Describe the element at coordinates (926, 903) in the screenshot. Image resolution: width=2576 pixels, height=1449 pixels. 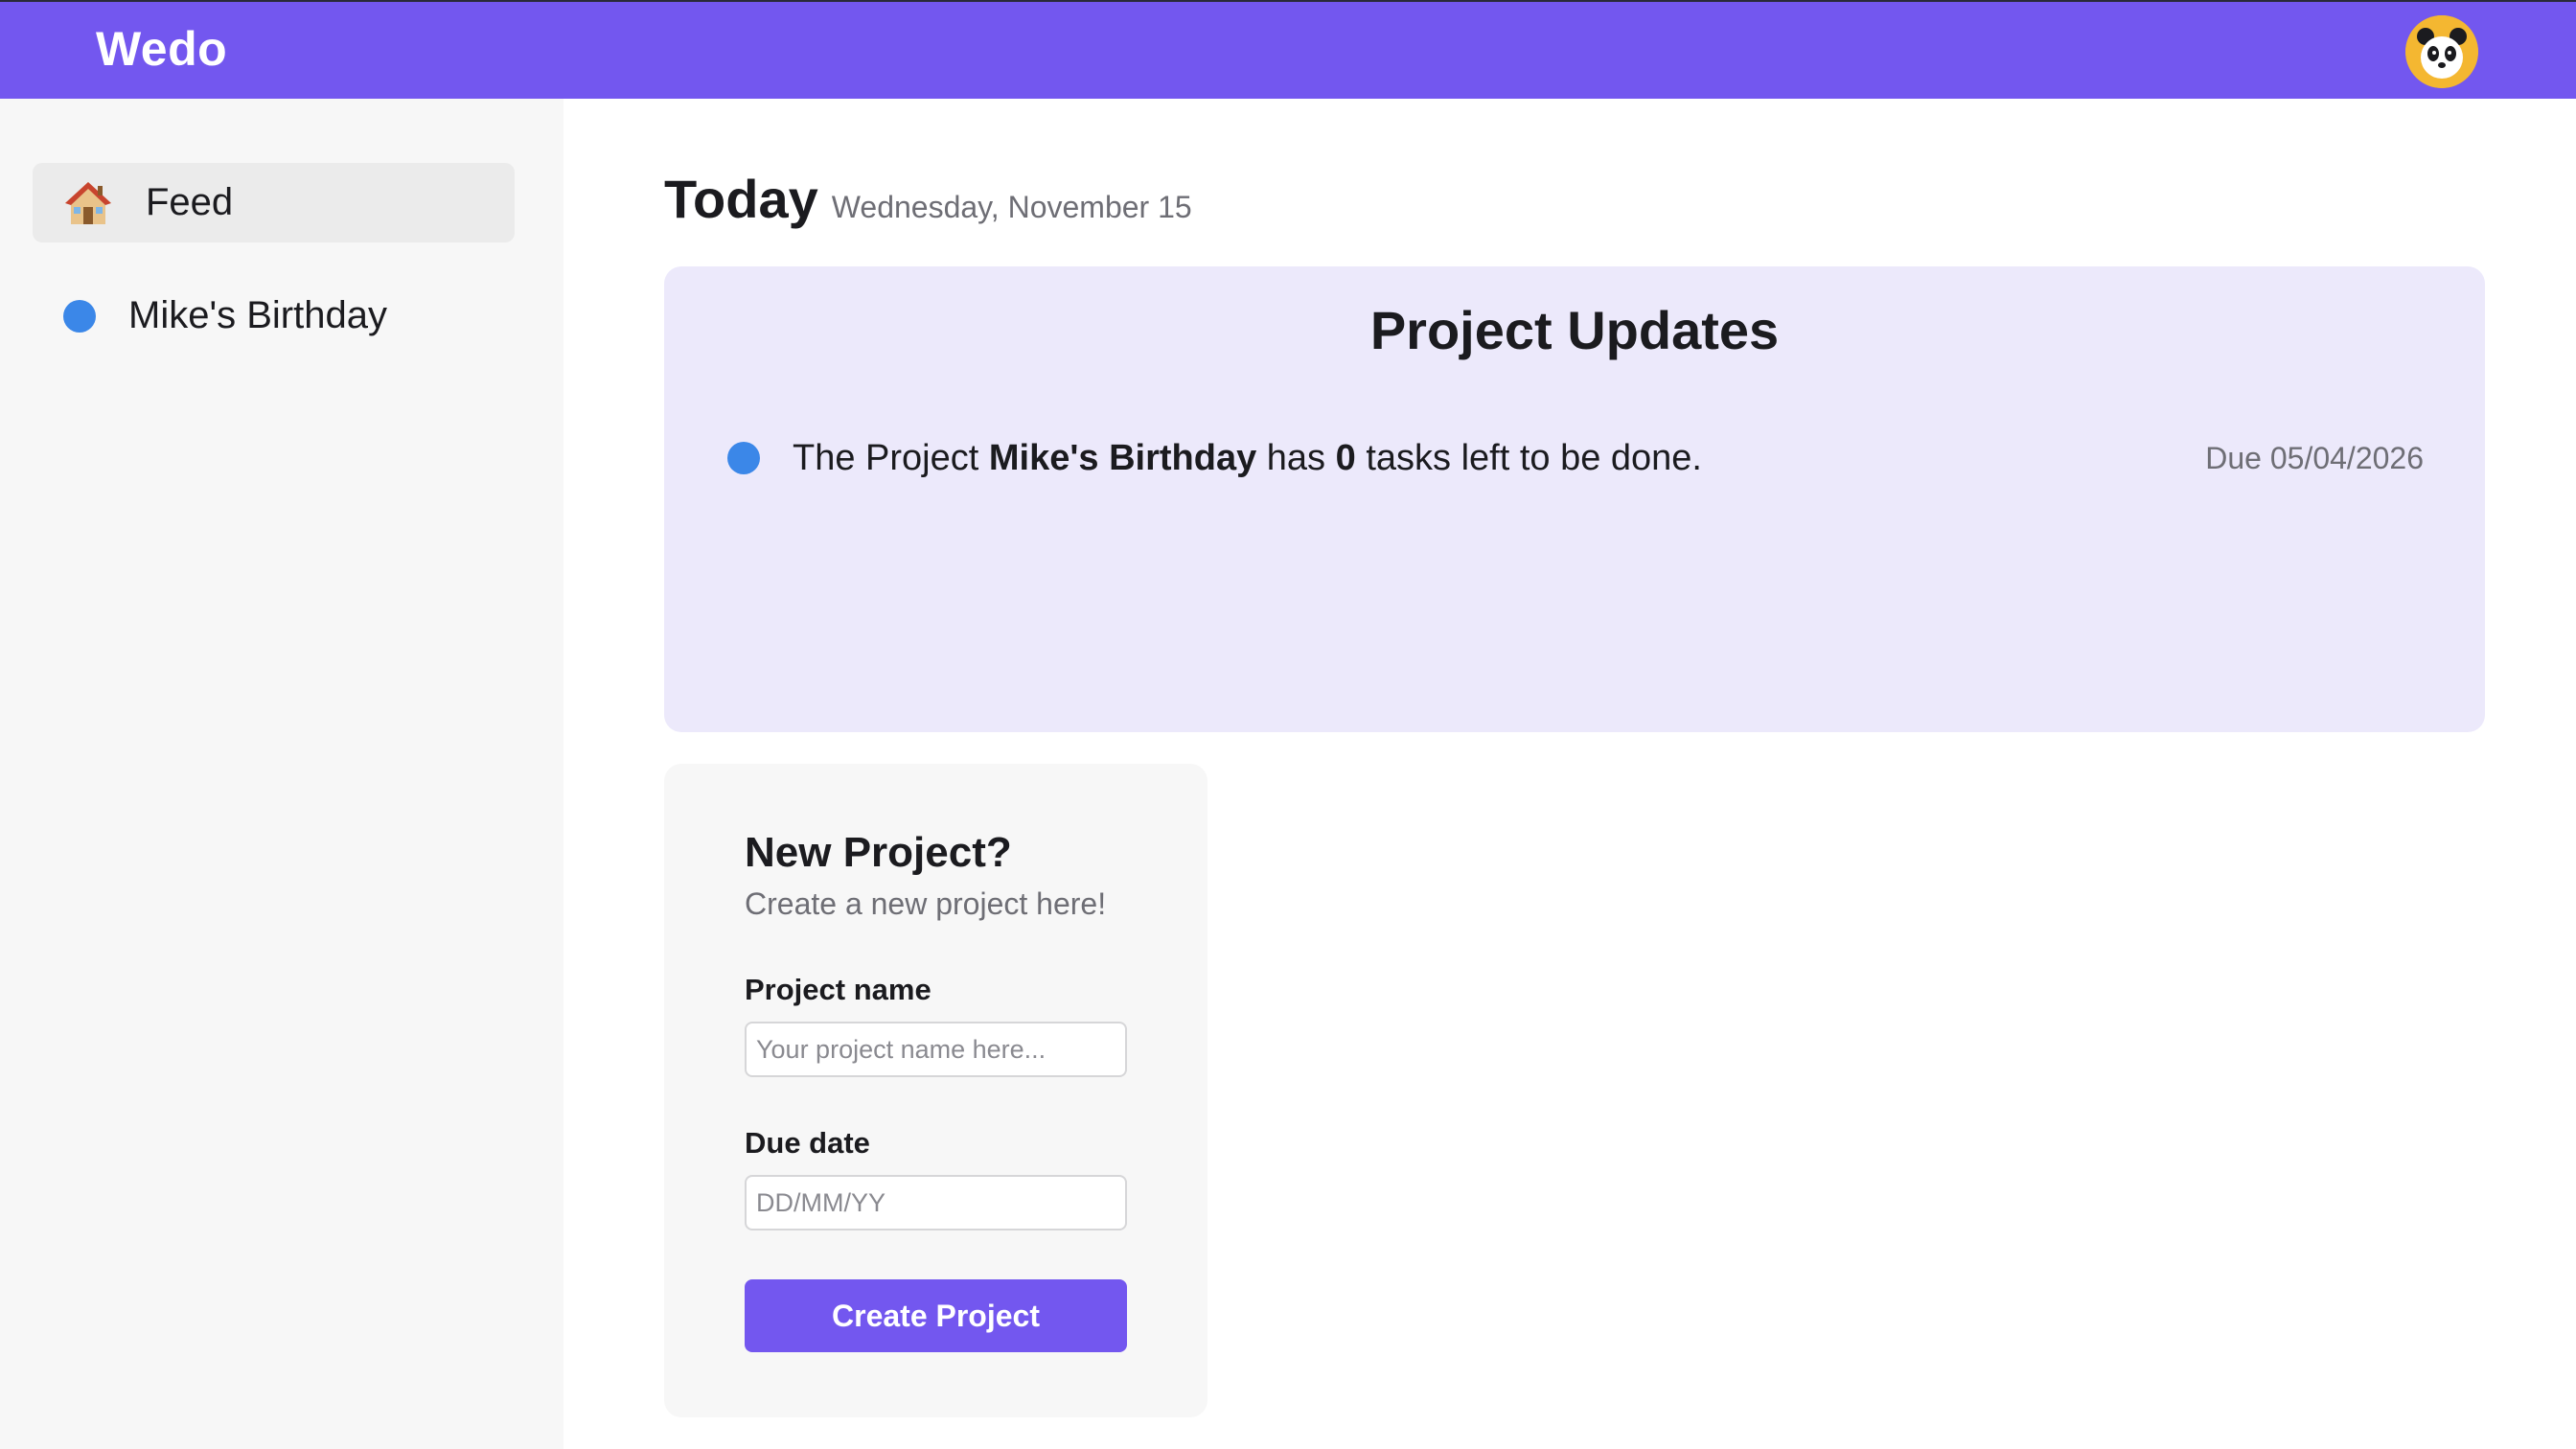
I see `new-project-subtitle: Create a new project here!` at that location.